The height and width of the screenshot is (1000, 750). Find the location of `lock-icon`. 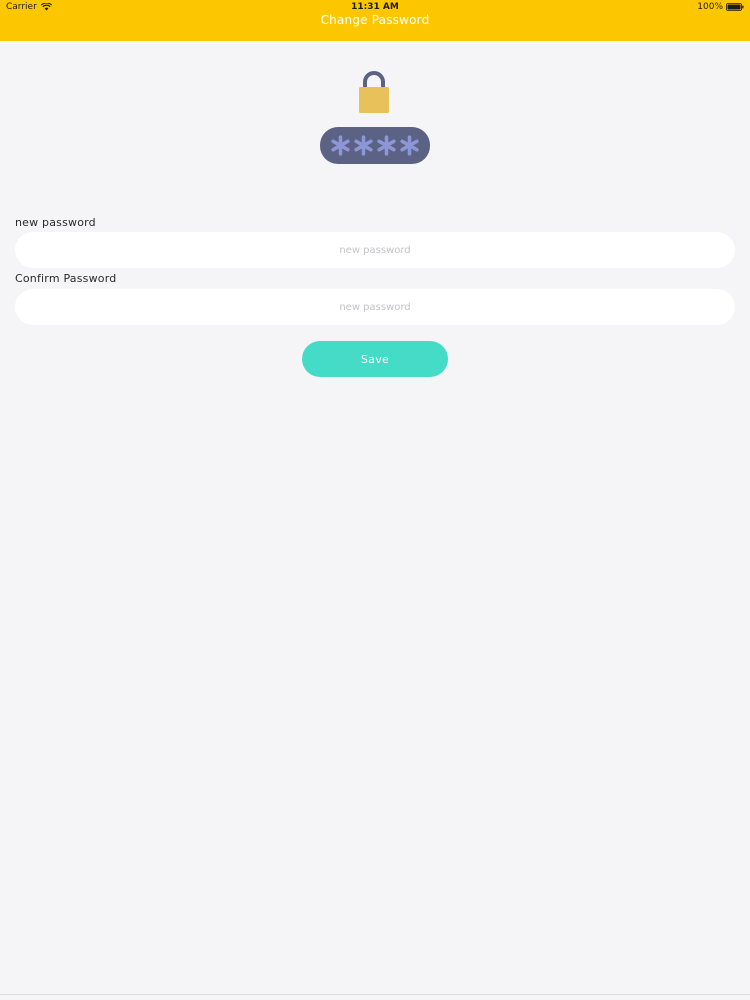

lock-icon is located at coordinates (374, 92).